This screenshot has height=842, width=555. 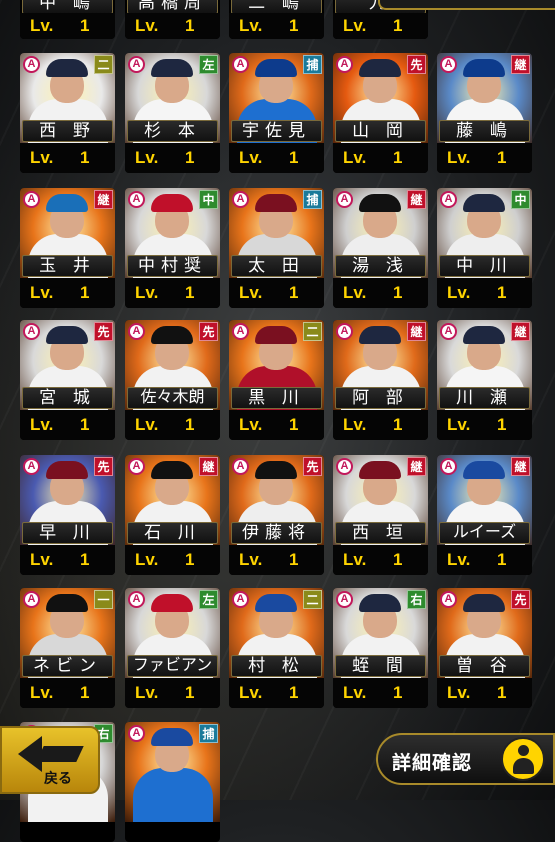 What do you see at coordinates (172, 515) in the screenshot?
I see `player-card: A 継石 川 Lv. 1` at bounding box center [172, 515].